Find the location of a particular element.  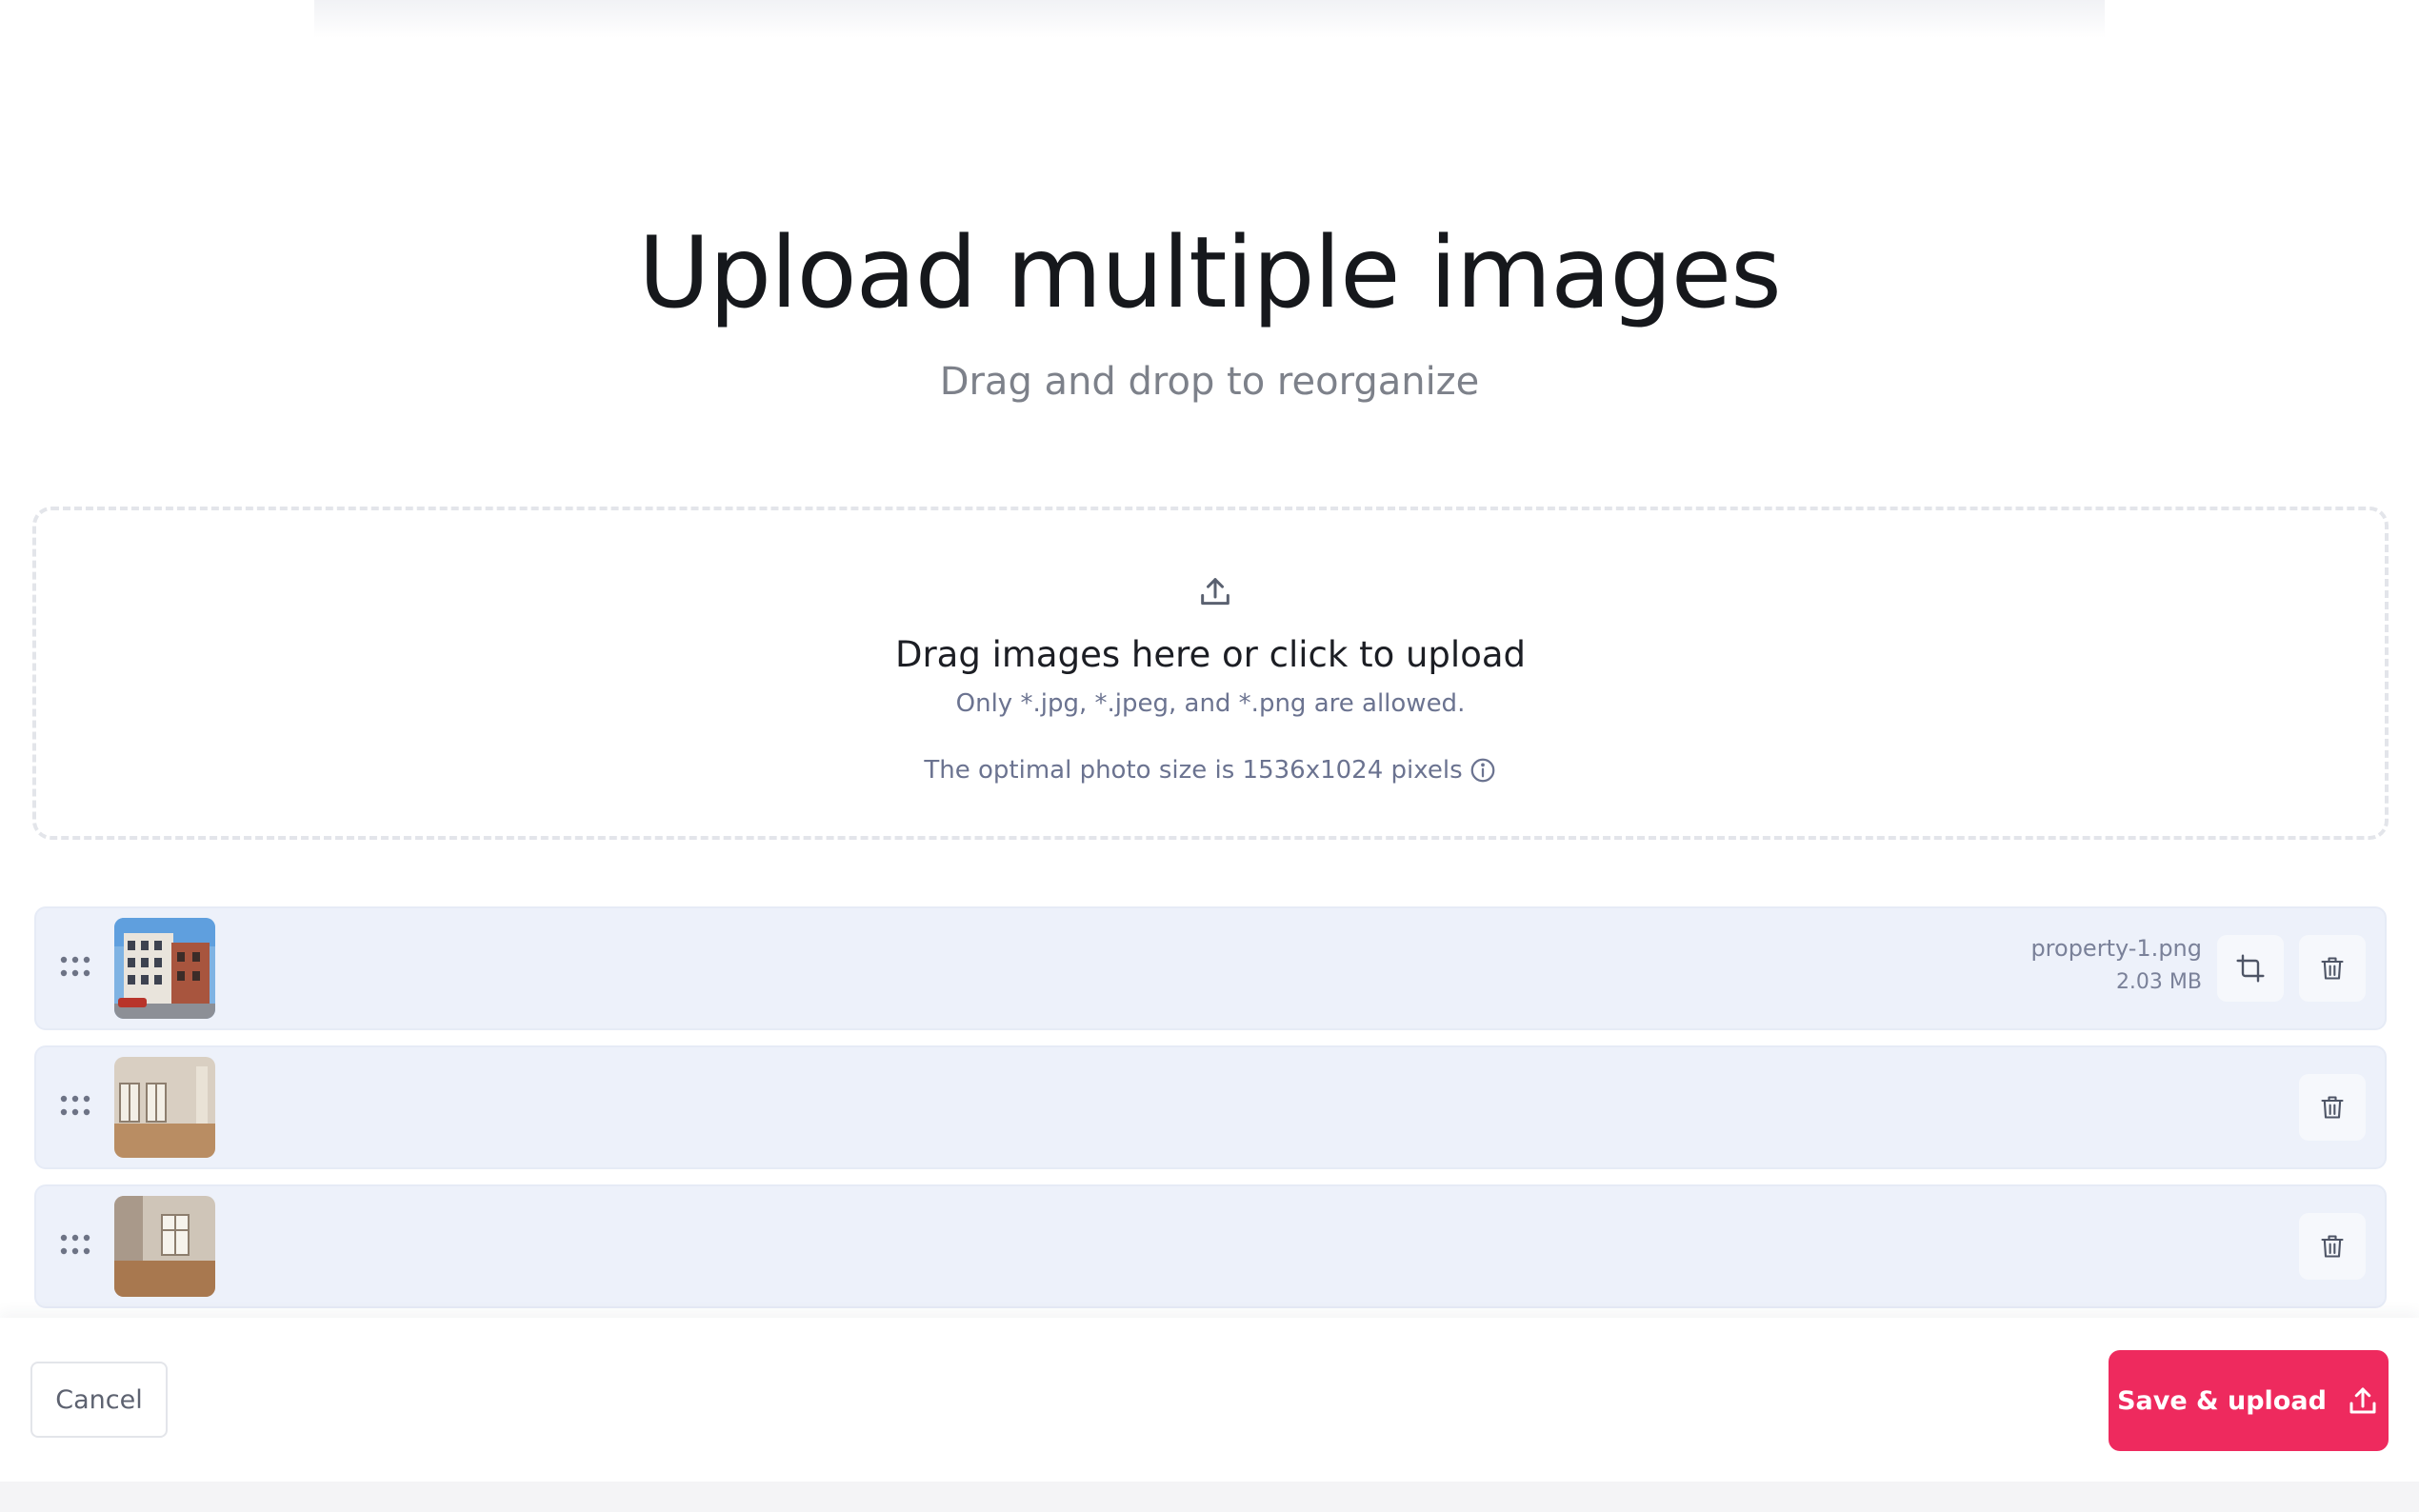

top-shadow is located at coordinates (1209, 19).